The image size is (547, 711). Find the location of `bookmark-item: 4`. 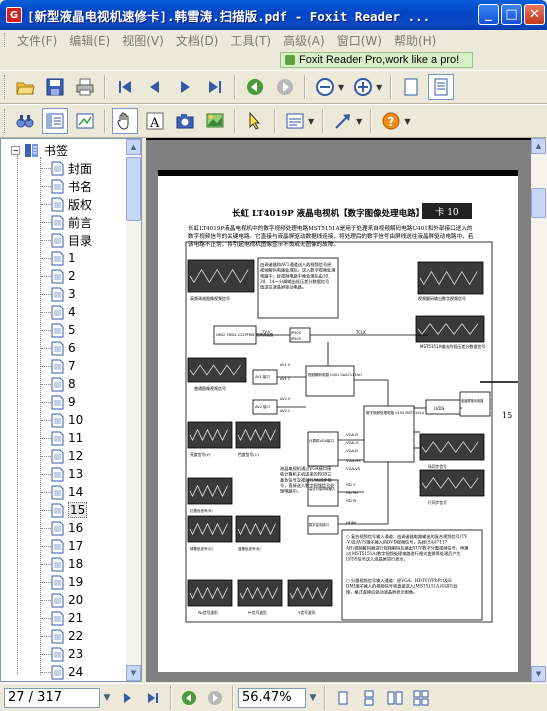

bookmark-item: 4 is located at coordinates (63, 312).